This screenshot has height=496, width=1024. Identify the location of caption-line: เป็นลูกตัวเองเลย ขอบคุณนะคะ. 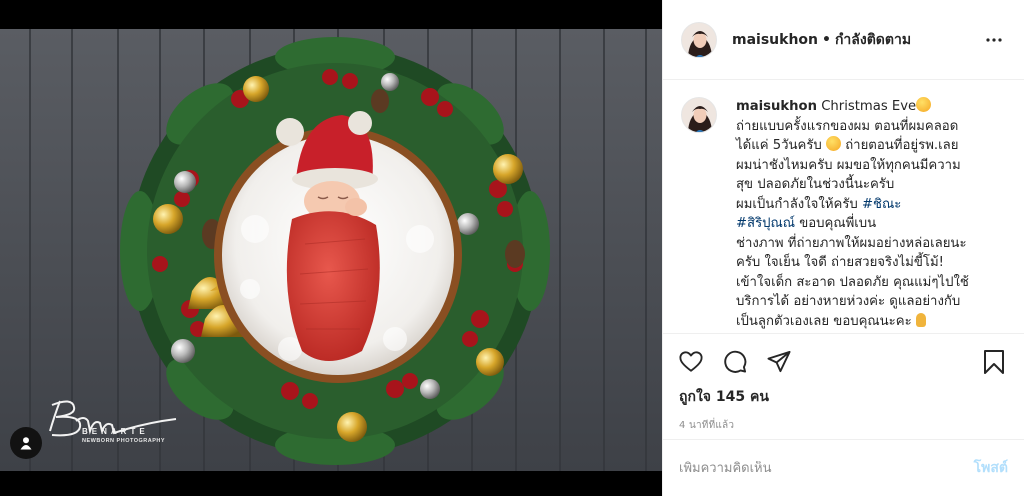
(824, 321).